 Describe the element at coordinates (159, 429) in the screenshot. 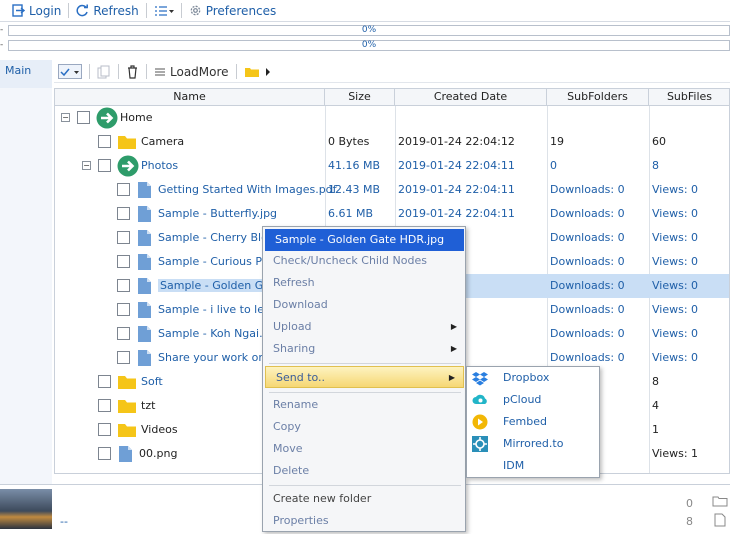

I see `row-name: Videos` at that location.